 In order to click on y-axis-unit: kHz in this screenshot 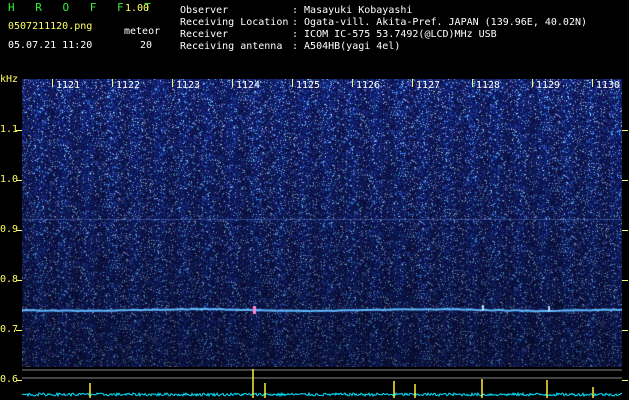, I will do `click(9, 79)`.